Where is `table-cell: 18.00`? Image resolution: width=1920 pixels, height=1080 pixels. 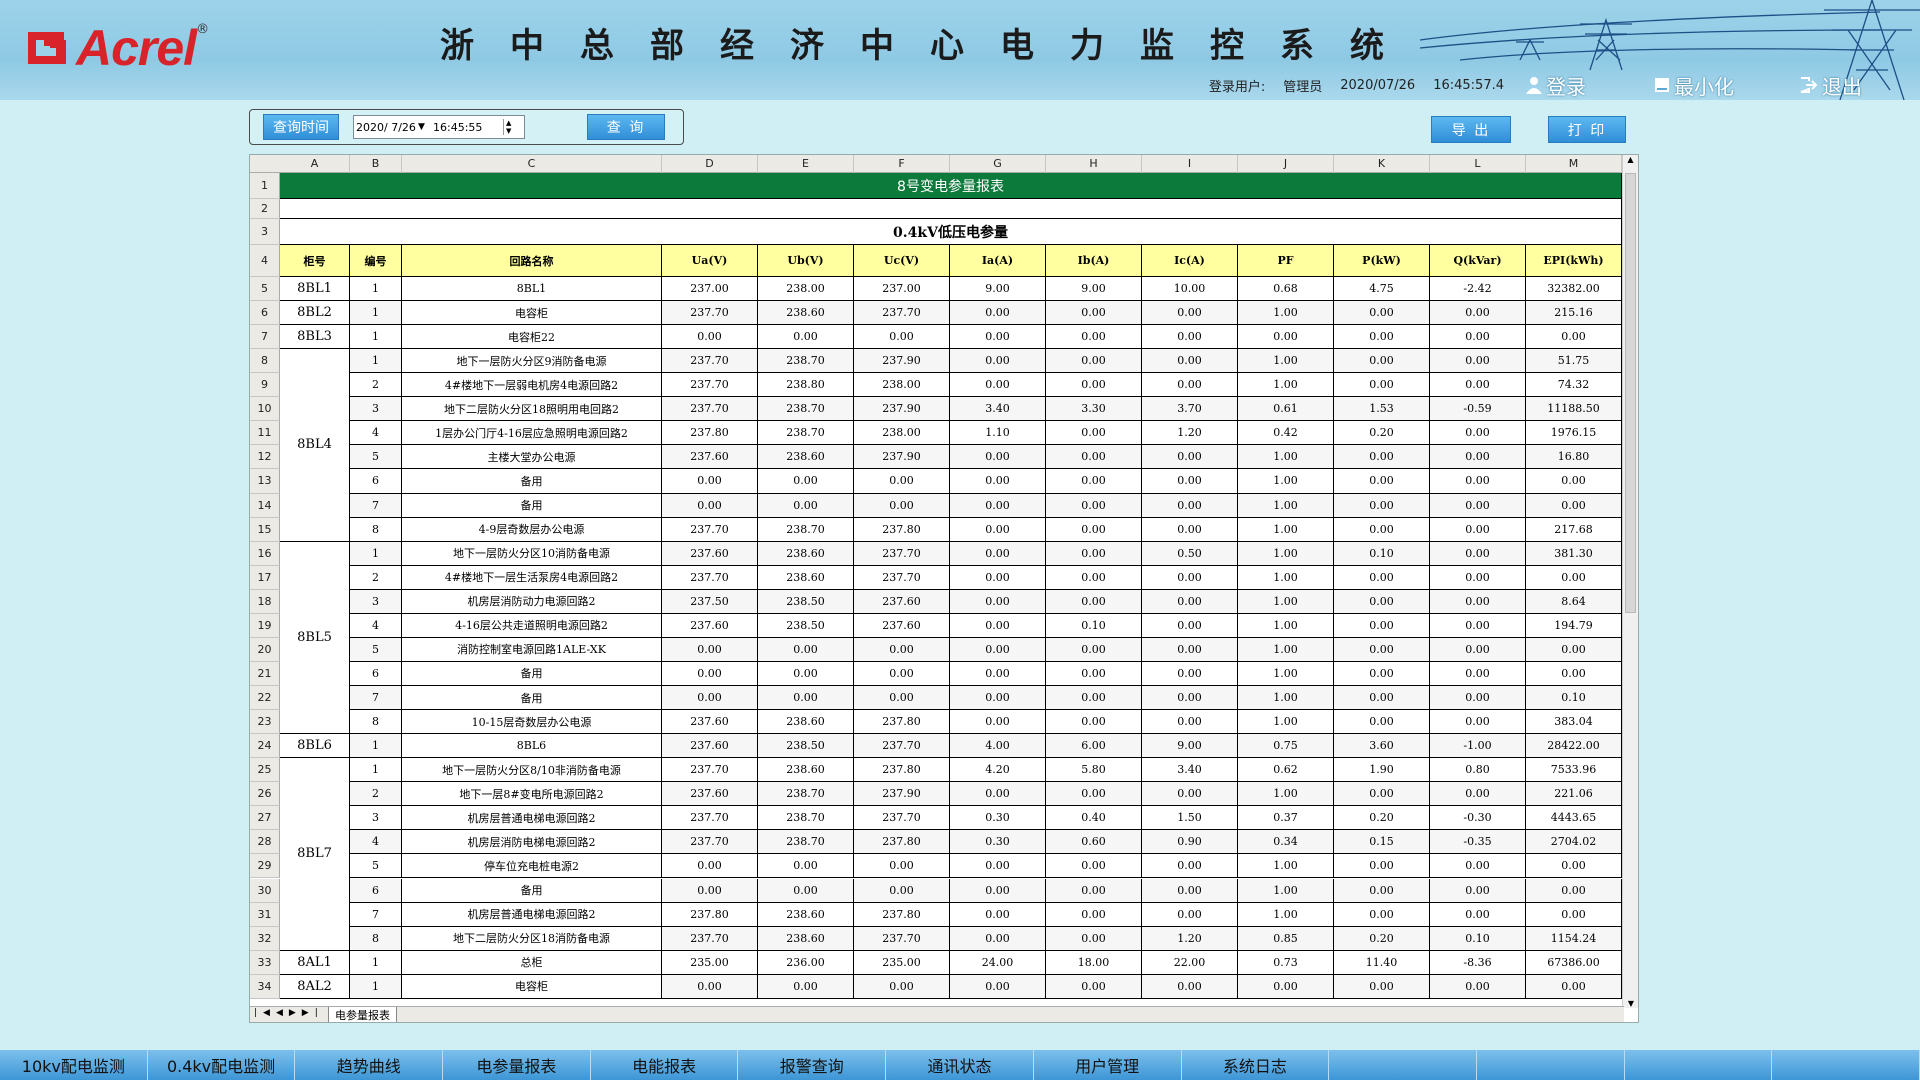 table-cell: 18.00 is located at coordinates (1094, 963).